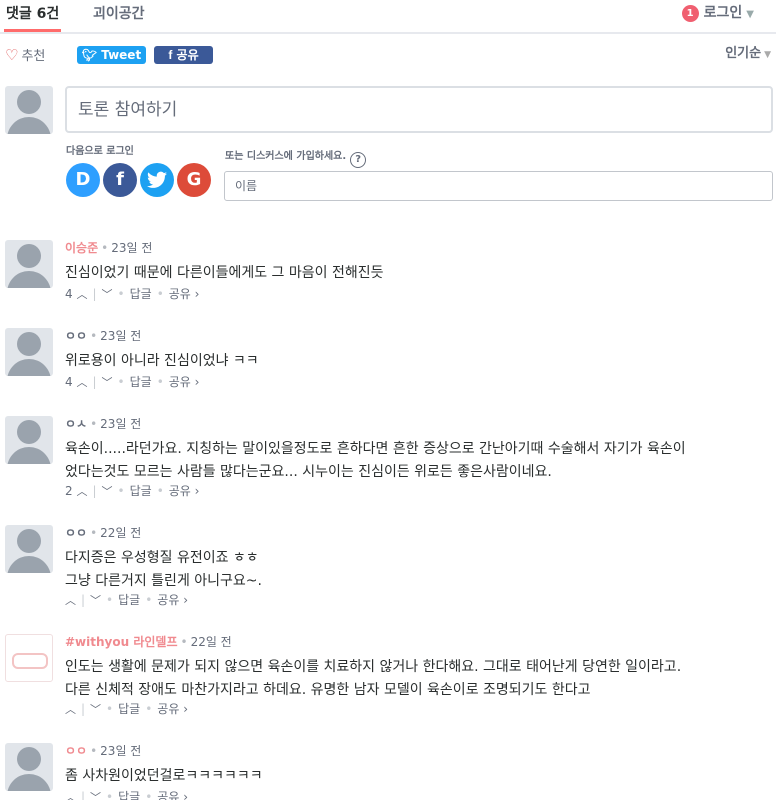 The width and height of the screenshot is (776, 800). I want to click on disqus-login-icon: D, so click(83, 180).